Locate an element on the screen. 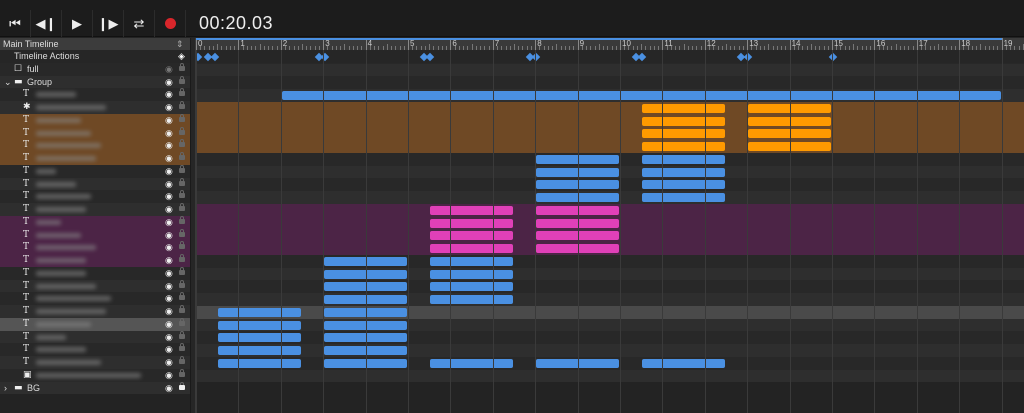 The width and height of the screenshot is (1024, 413). add-keyframe-icon: ◈ is located at coordinates (181, 56).